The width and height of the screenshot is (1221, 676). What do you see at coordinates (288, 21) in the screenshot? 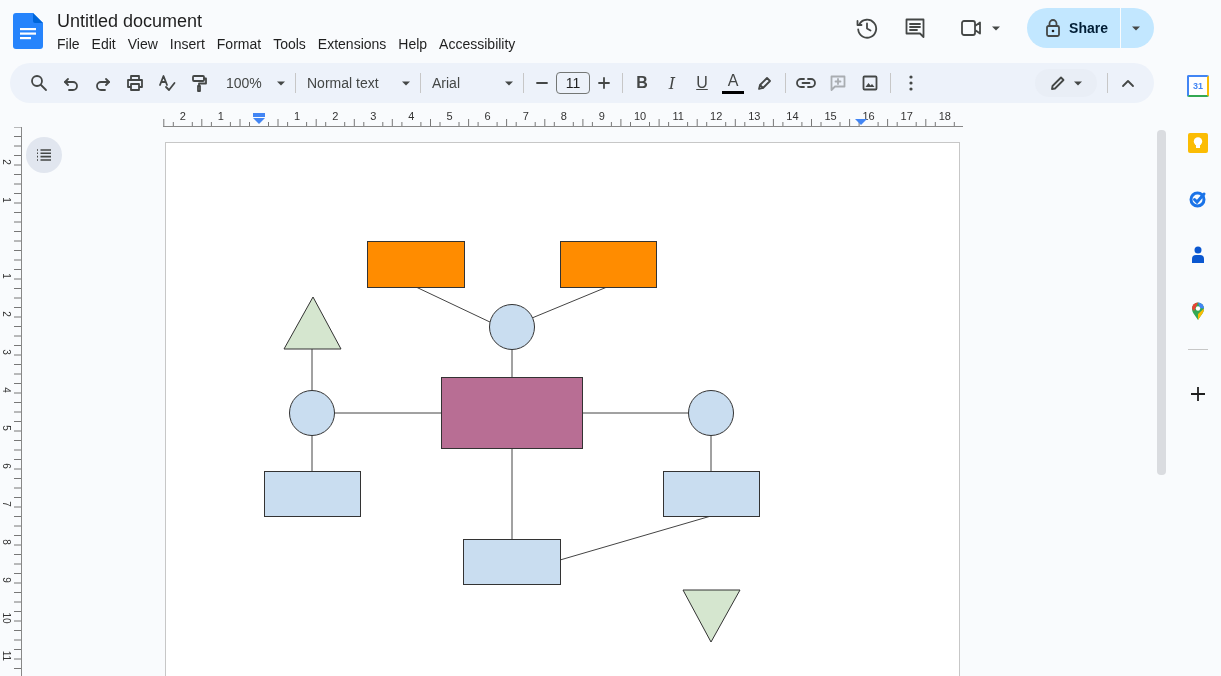
I see `document-title: Untitled document` at bounding box center [288, 21].